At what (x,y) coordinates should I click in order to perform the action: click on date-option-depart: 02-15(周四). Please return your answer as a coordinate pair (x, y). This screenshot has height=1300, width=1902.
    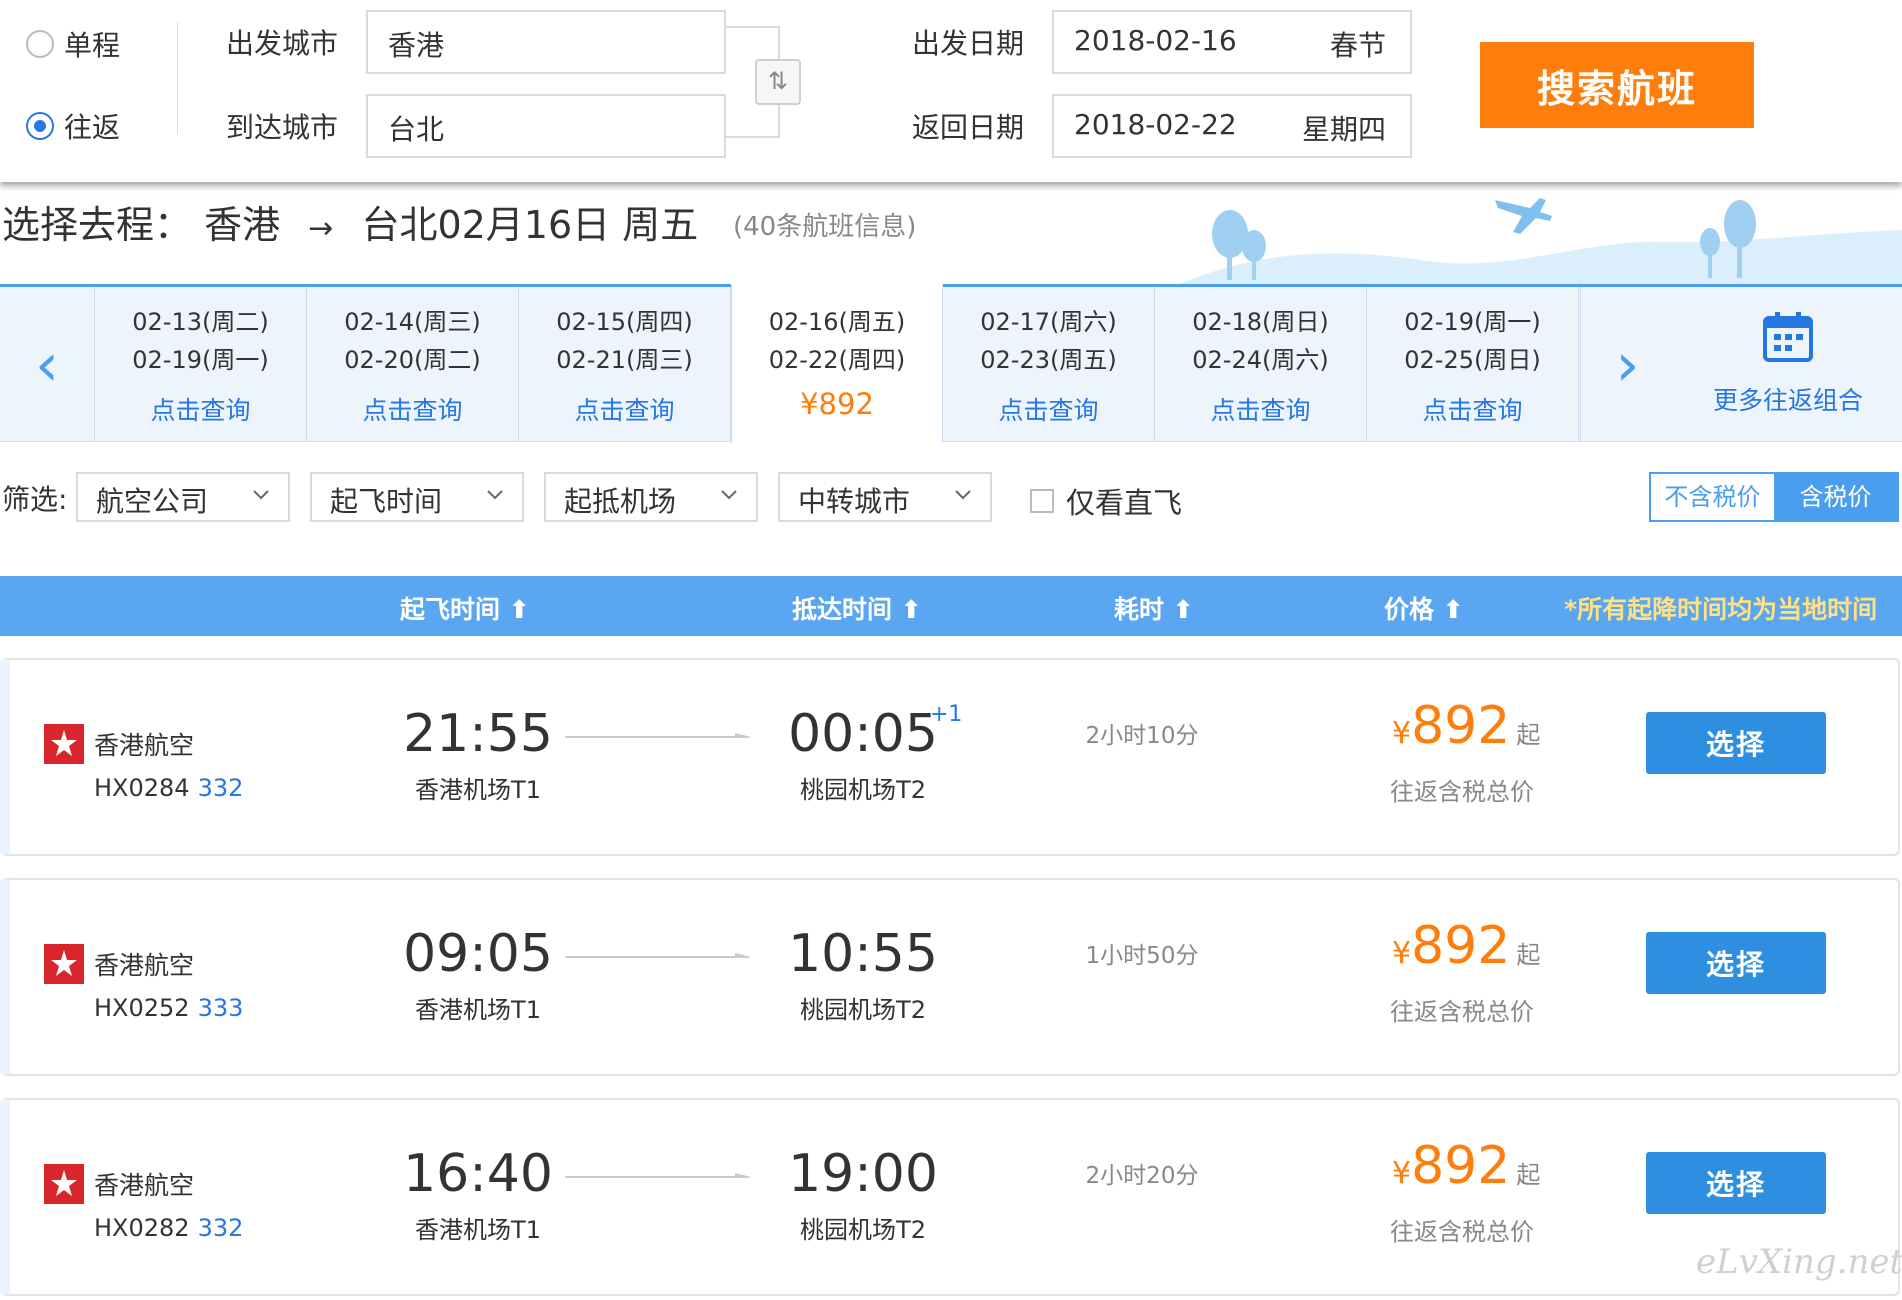
    Looking at the image, I should click on (624, 322).